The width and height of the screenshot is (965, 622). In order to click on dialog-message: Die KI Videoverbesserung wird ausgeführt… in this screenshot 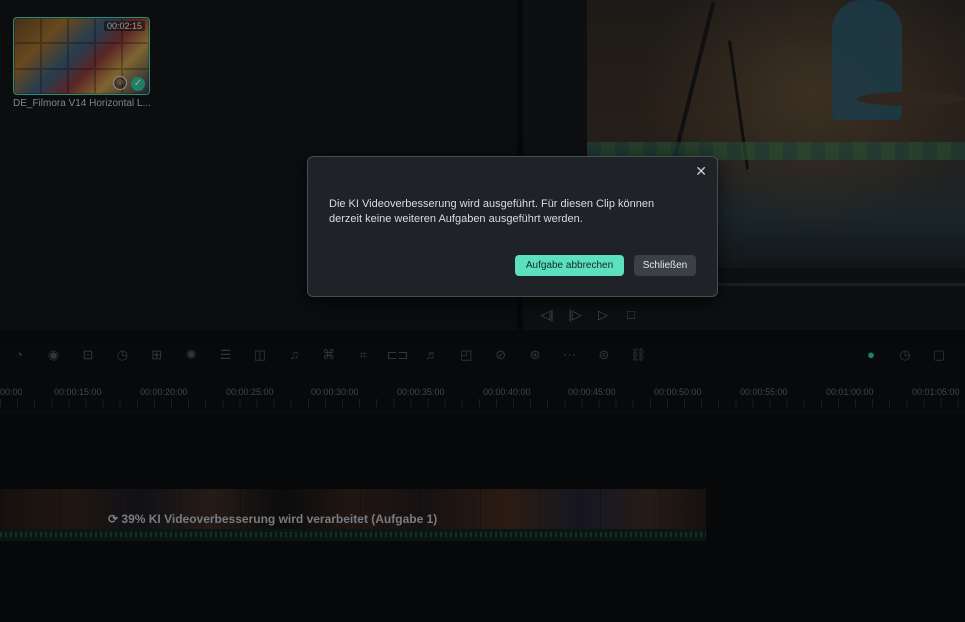, I will do `click(492, 211)`.